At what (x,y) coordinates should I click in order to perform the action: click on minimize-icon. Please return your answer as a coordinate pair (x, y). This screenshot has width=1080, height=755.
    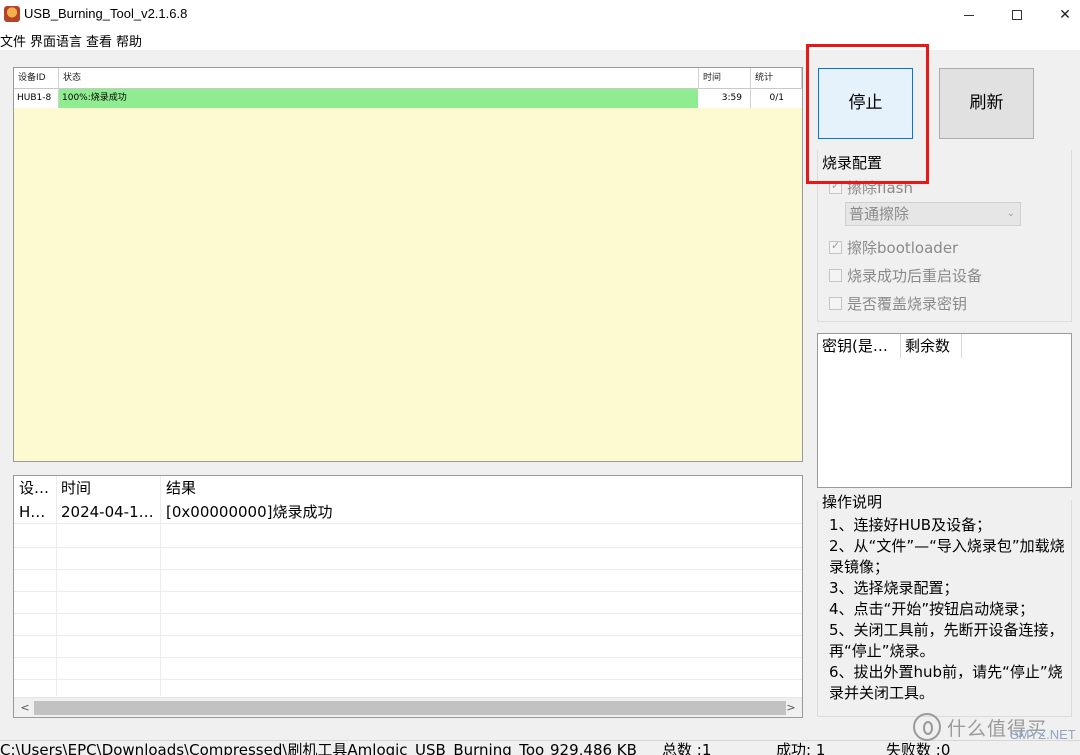
    Looking at the image, I should click on (969, 15).